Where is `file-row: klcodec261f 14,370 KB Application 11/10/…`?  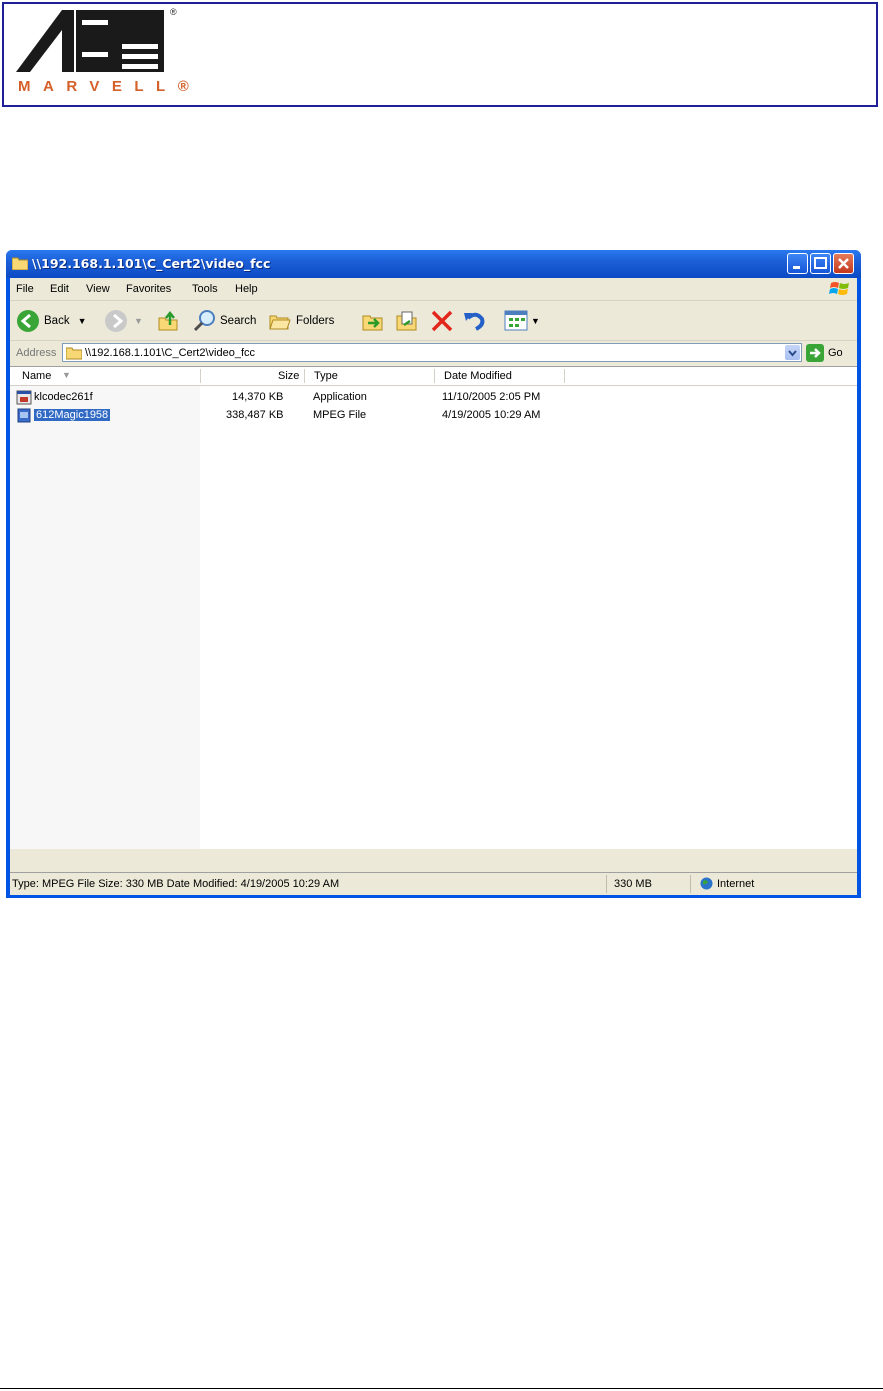
file-row: klcodec261f 14,370 KB Application 11/10/… is located at coordinates (433, 398).